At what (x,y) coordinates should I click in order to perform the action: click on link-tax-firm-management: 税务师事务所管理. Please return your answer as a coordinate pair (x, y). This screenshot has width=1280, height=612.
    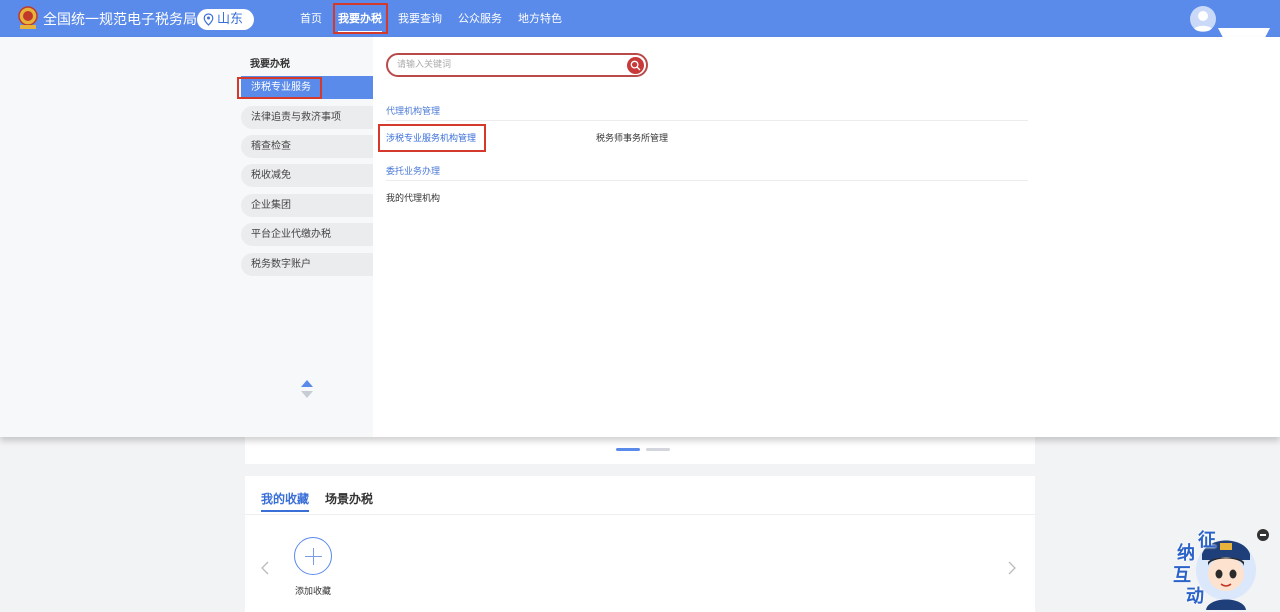
    Looking at the image, I should click on (632, 137).